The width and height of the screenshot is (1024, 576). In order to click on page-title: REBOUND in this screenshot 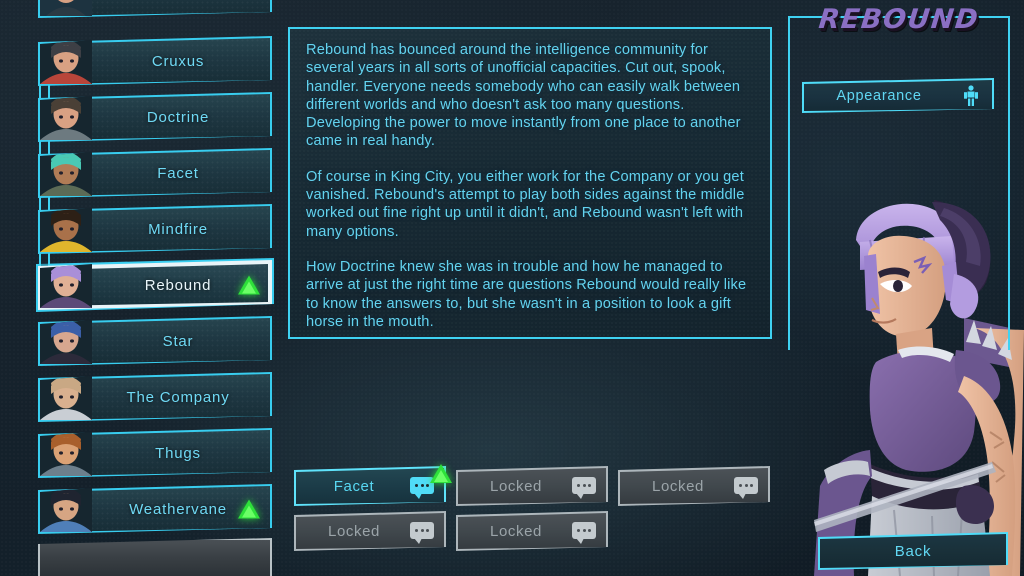, I will do `click(899, 19)`.